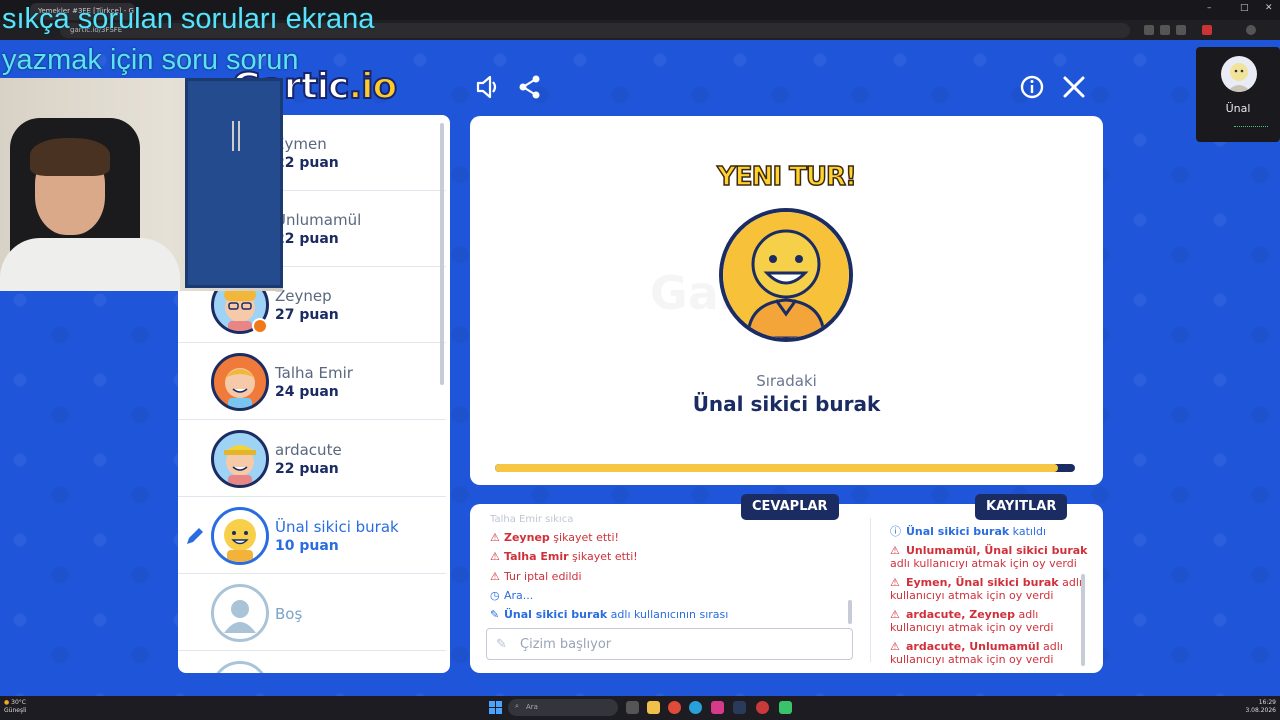  Describe the element at coordinates (141, 184) in the screenshot. I see `webcam-overlay` at that location.